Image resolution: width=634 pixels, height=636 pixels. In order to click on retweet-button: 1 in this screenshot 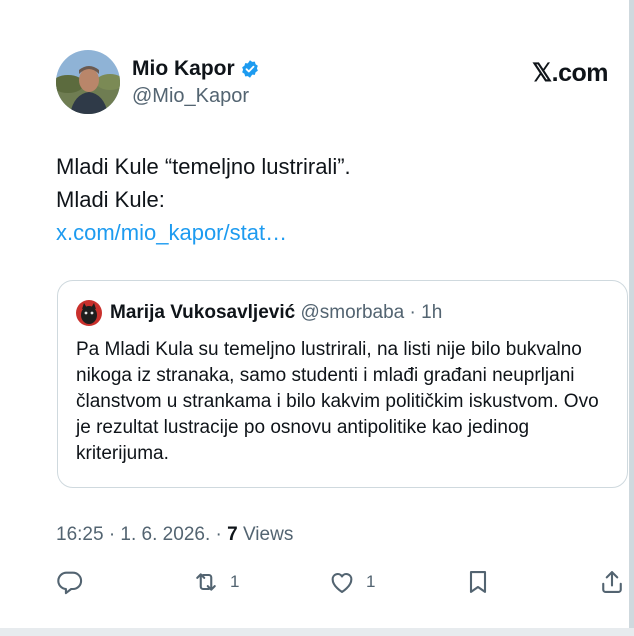, I will do `click(215, 582)`.